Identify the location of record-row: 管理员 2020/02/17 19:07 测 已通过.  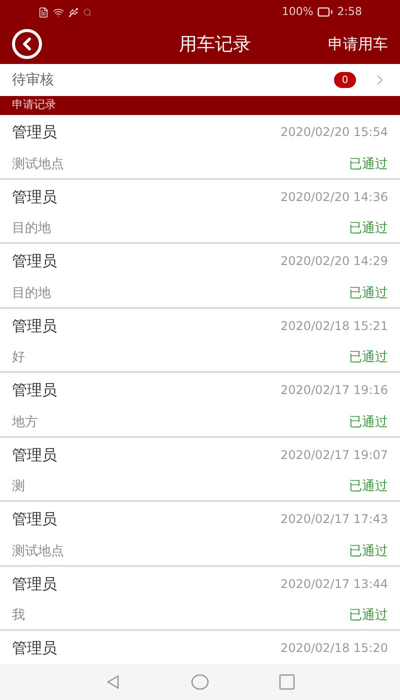
(200, 470).